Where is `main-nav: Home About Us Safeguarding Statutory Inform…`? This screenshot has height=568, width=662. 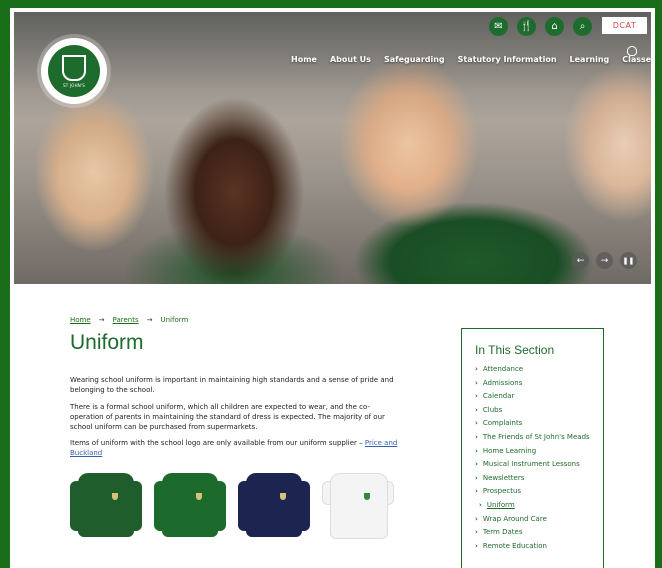 main-nav: Home About Us Safeguarding Statutory Inform… is located at coordinates (471, 59).